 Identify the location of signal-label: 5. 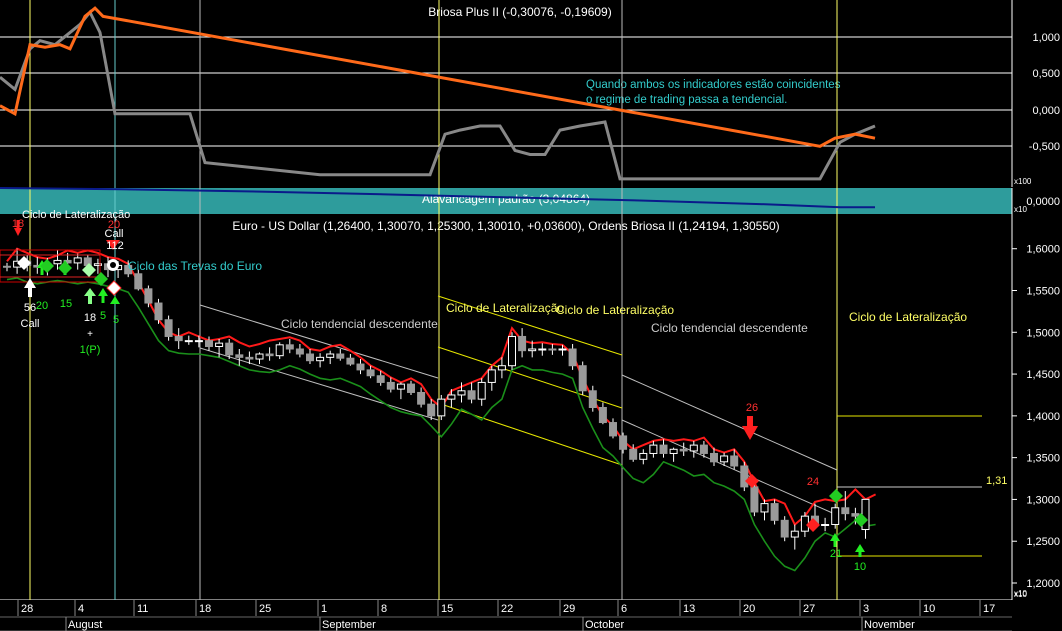
(103, 316).